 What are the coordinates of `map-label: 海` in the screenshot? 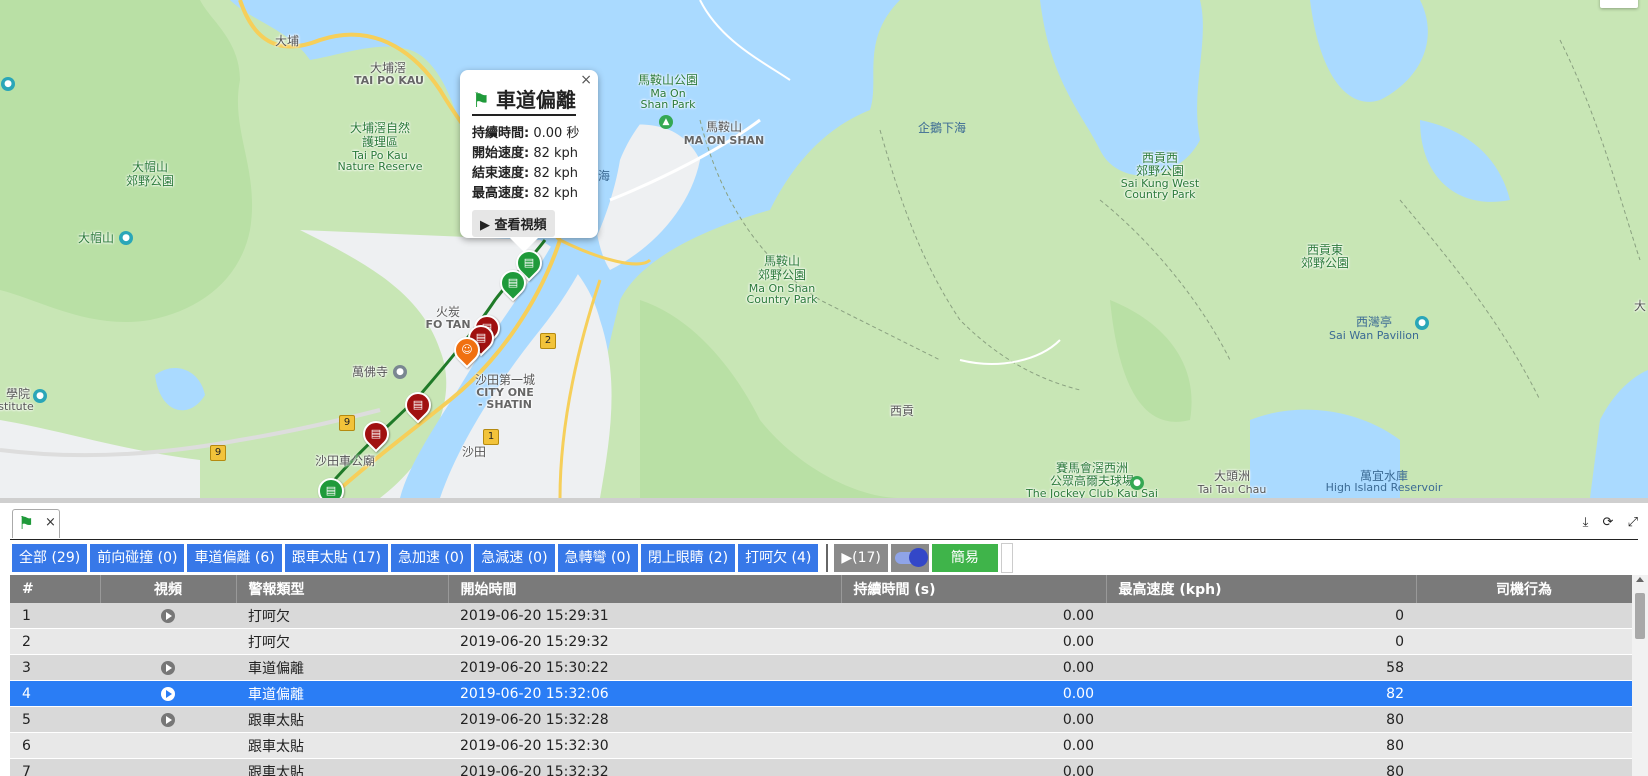 It's located at (604, 176).